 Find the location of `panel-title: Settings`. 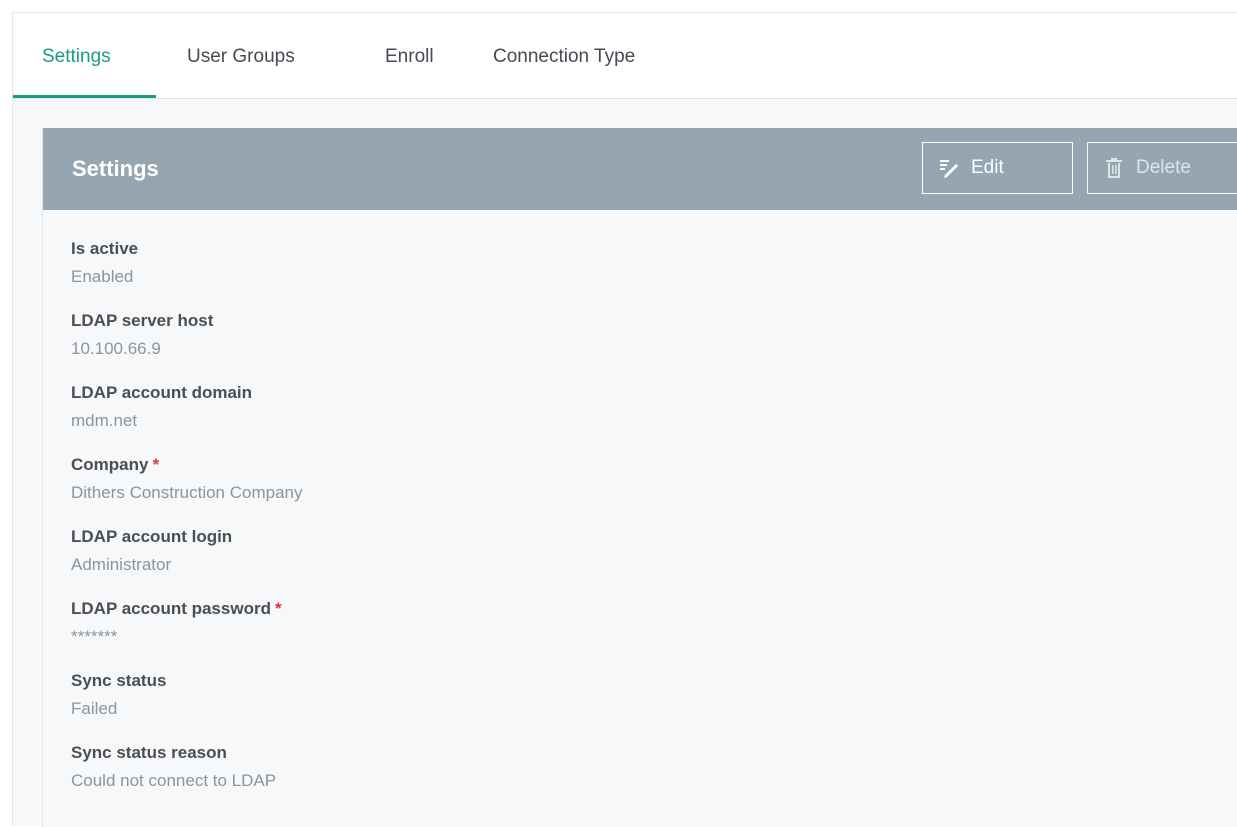

panel-title: Settings is located at coordinates (115, 168).